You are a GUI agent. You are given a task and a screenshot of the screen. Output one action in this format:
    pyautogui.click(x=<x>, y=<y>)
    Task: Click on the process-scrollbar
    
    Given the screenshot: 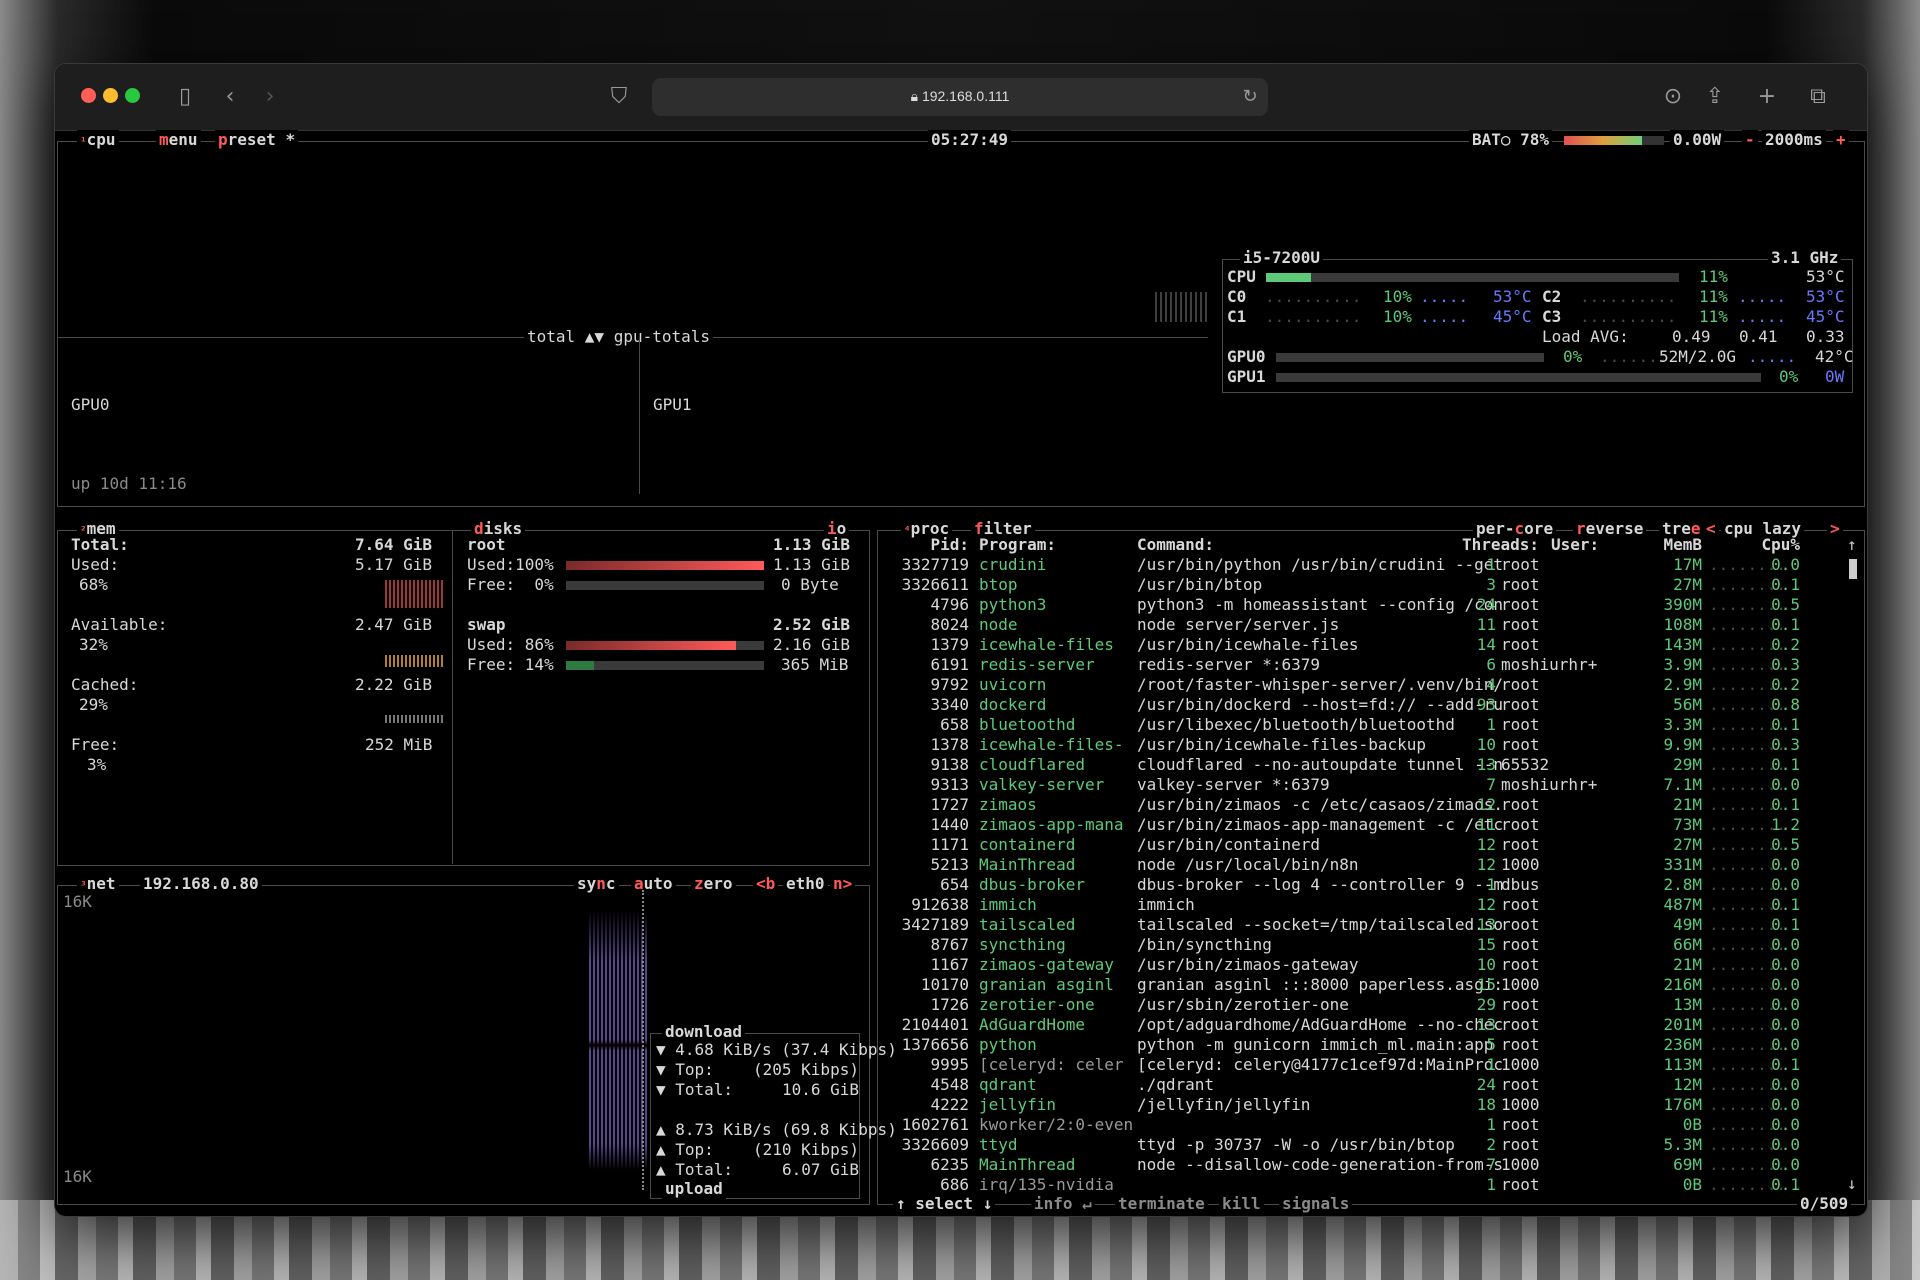 What is the action you would take?
    pyautogui.click(x=1853, y=569)
    